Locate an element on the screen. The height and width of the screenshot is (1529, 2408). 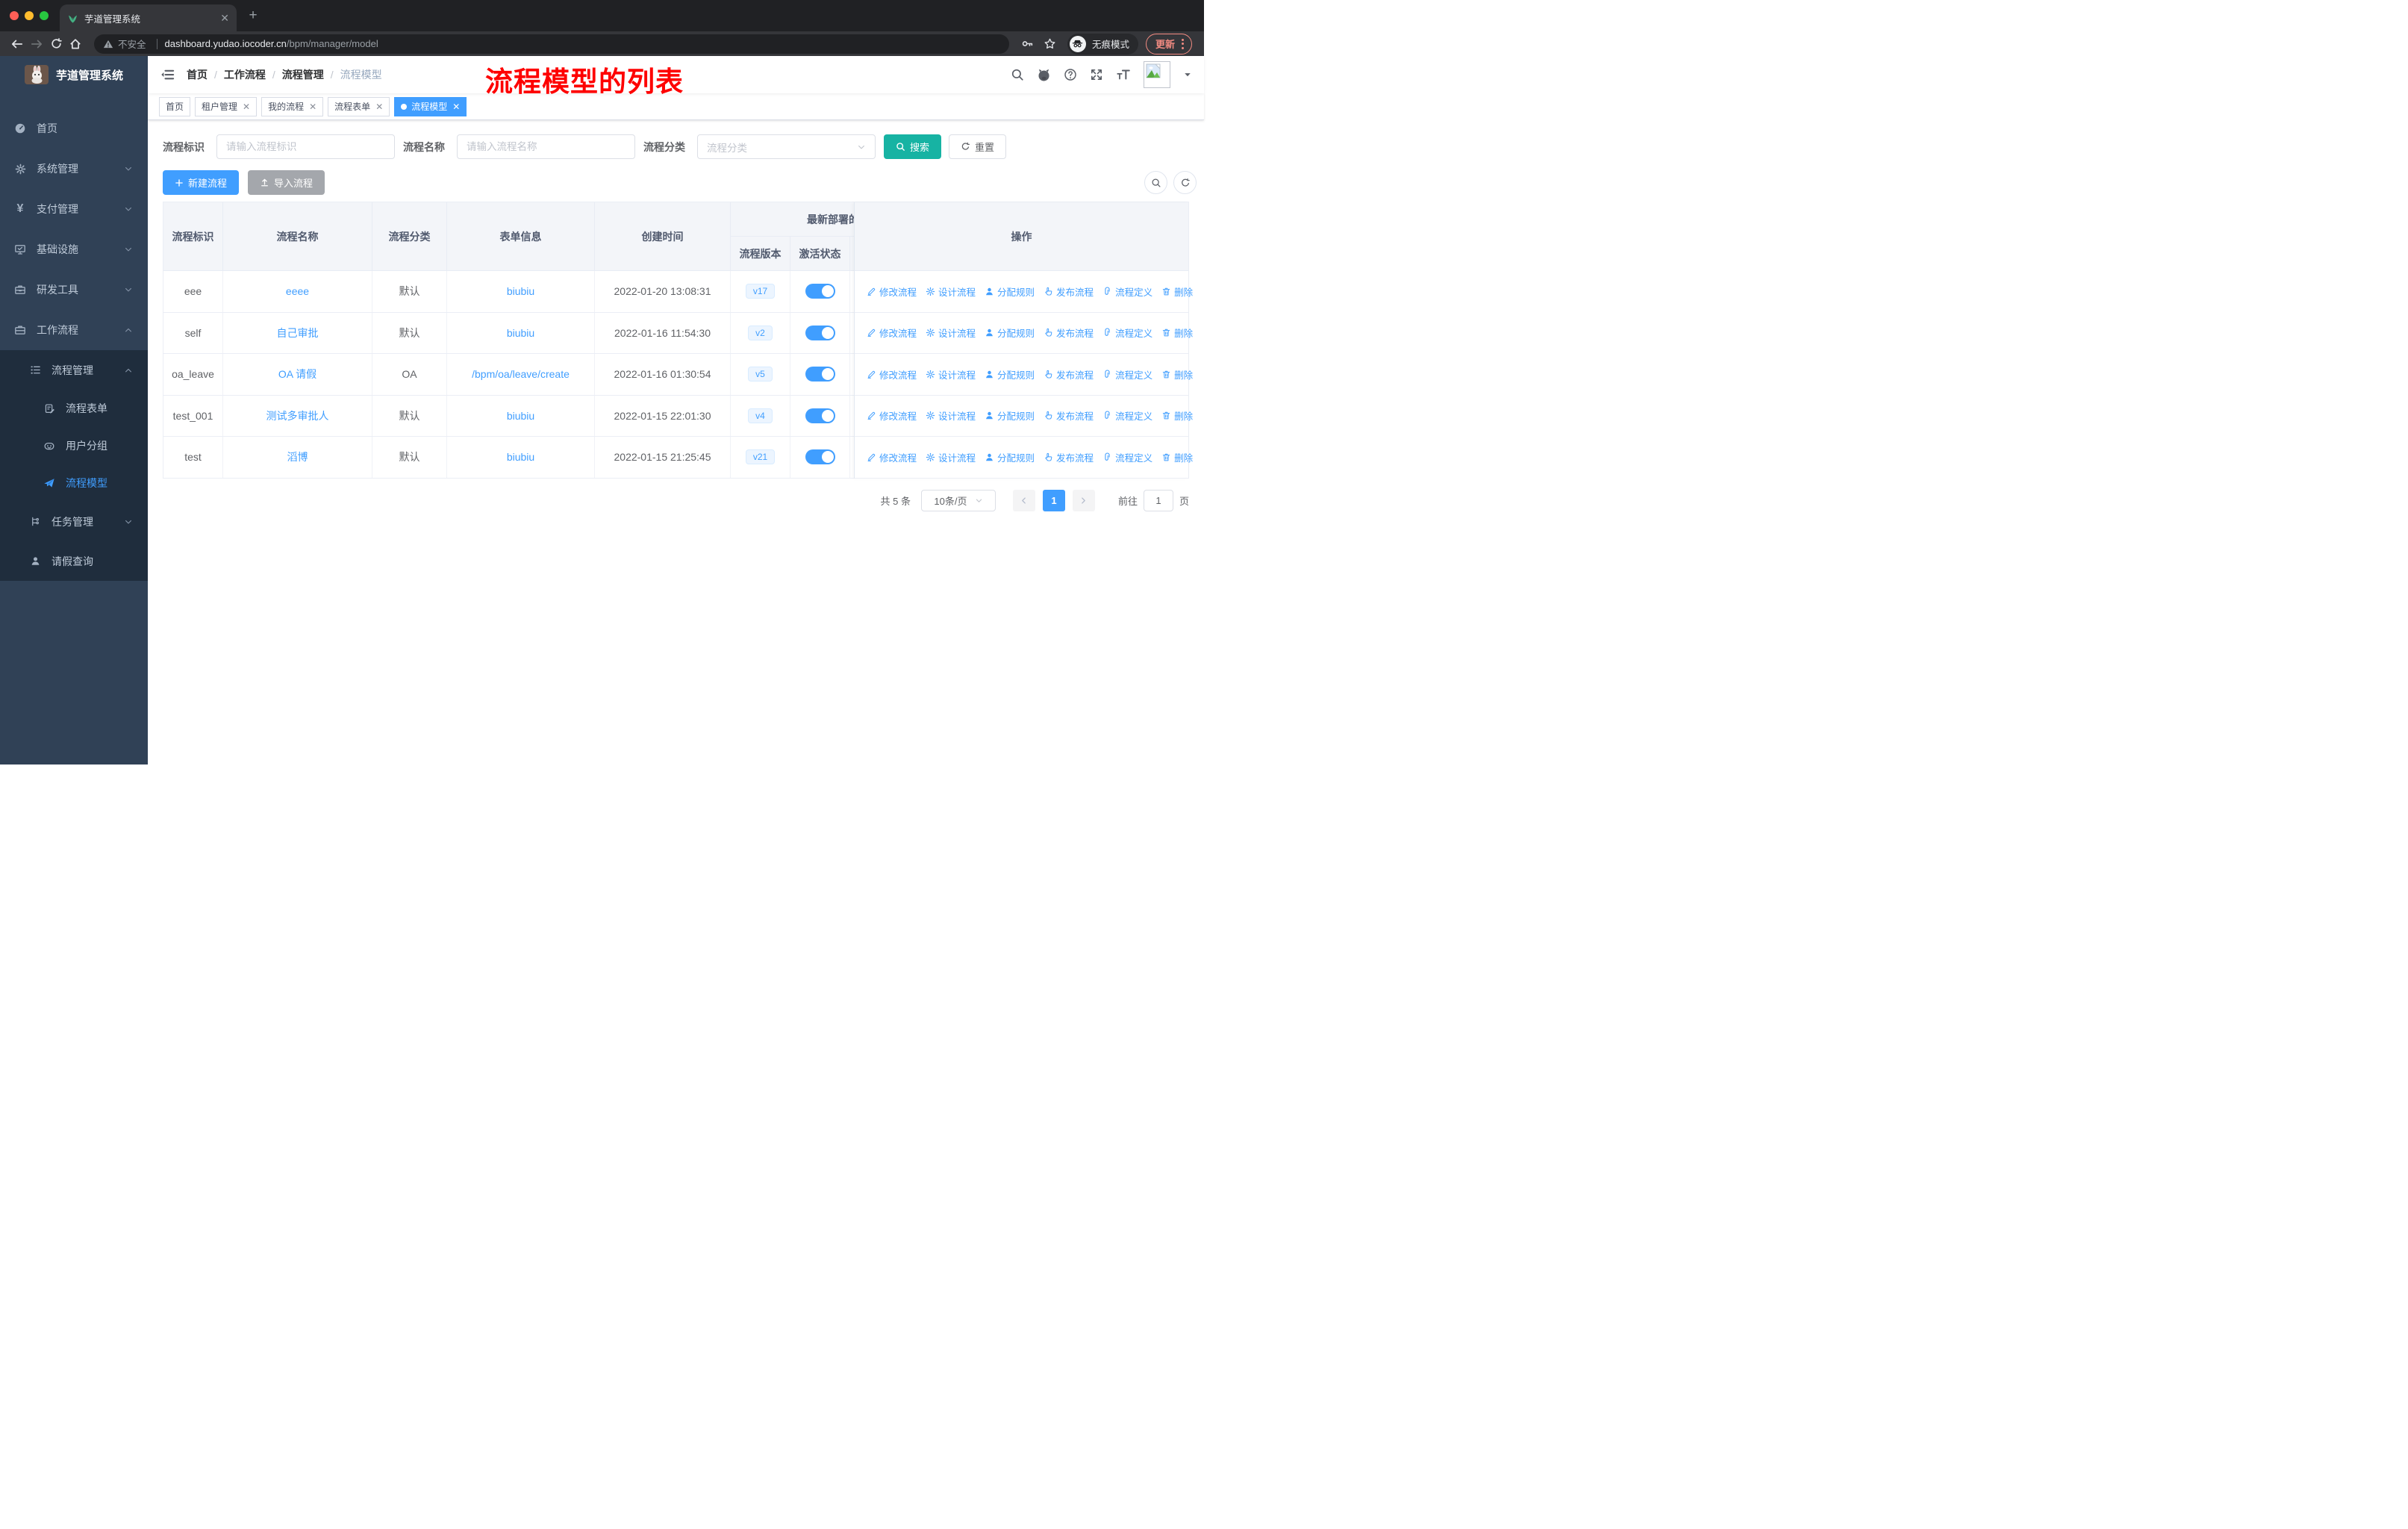
sidebar-item-workflow: 工作流程 is located at coordinates (74, 330).